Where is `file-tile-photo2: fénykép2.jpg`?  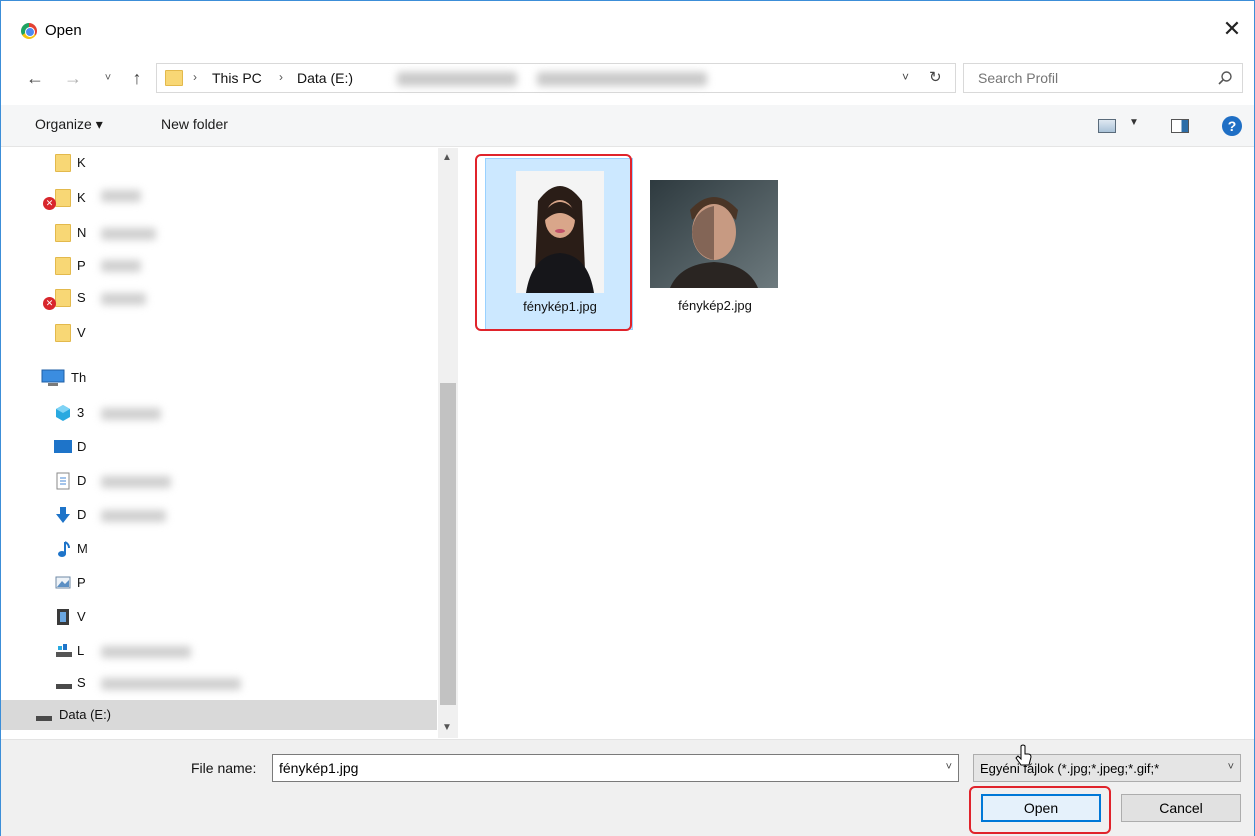 file-tile-photo2: fénykép2.jpg is located at coordinates (715, 244).